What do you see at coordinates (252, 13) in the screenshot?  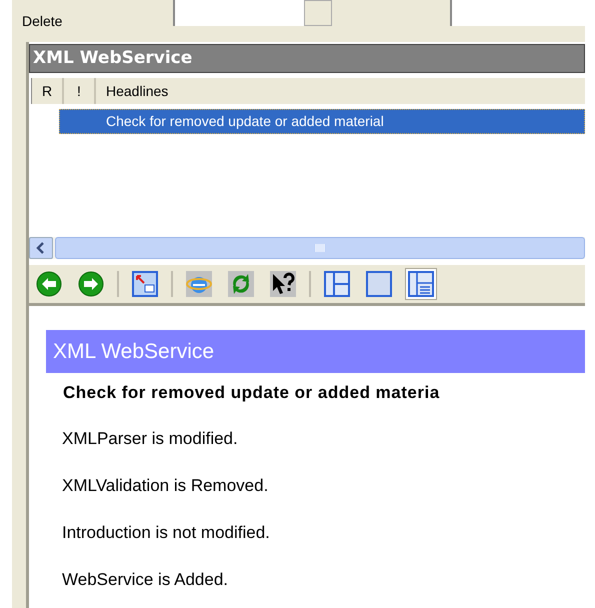 I see `type-dropdown` at bounding box center [252, 13].